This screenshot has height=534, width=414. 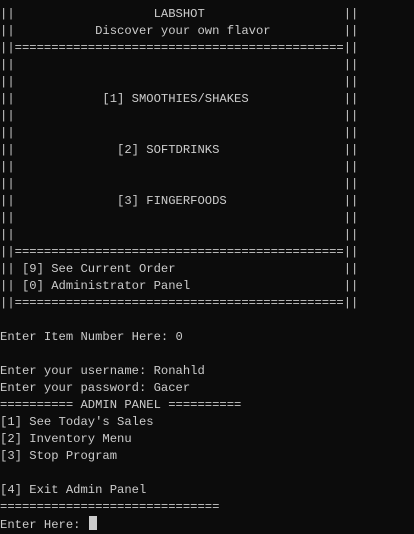 I want to click on username-prompt: Enter your username: Ronahld, so click(x=102, y=371).